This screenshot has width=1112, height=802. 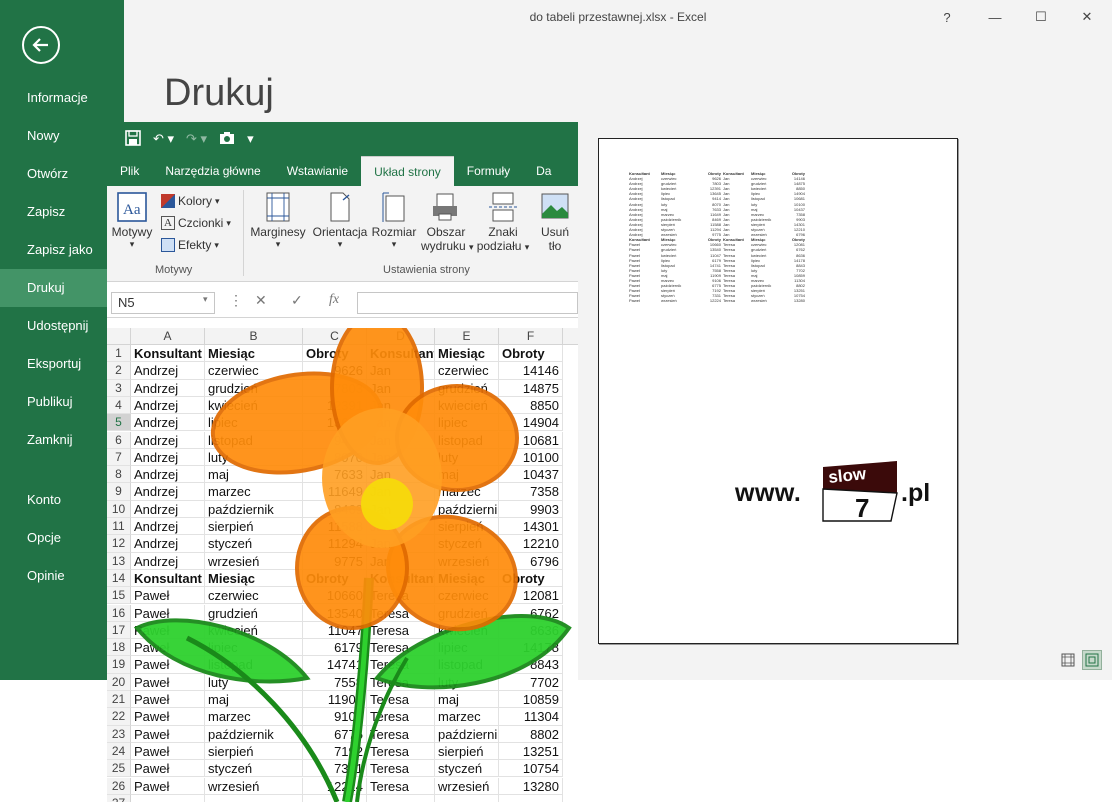 What do you see at coordinates (119, 354) in the screenshot?
I see `row-header: 1` at bounding box center [119, 354].